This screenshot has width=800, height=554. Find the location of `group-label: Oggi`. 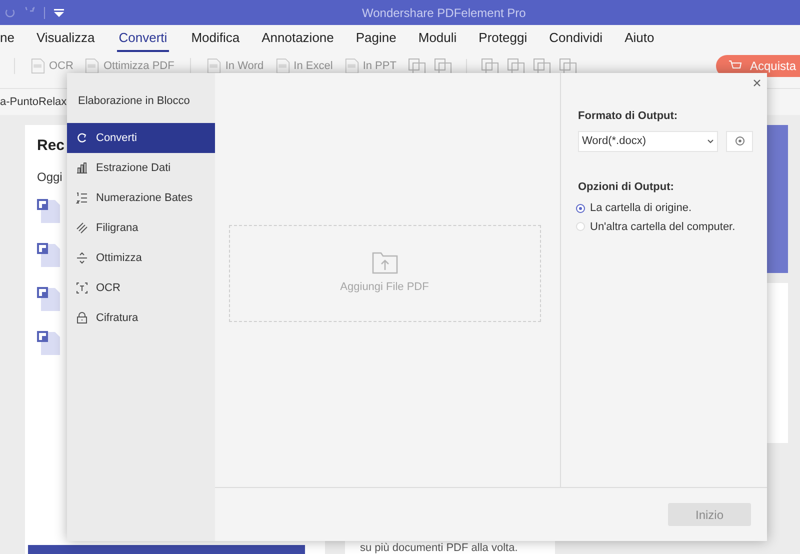

group-label: Oggi is located at coordinates (49, 177).